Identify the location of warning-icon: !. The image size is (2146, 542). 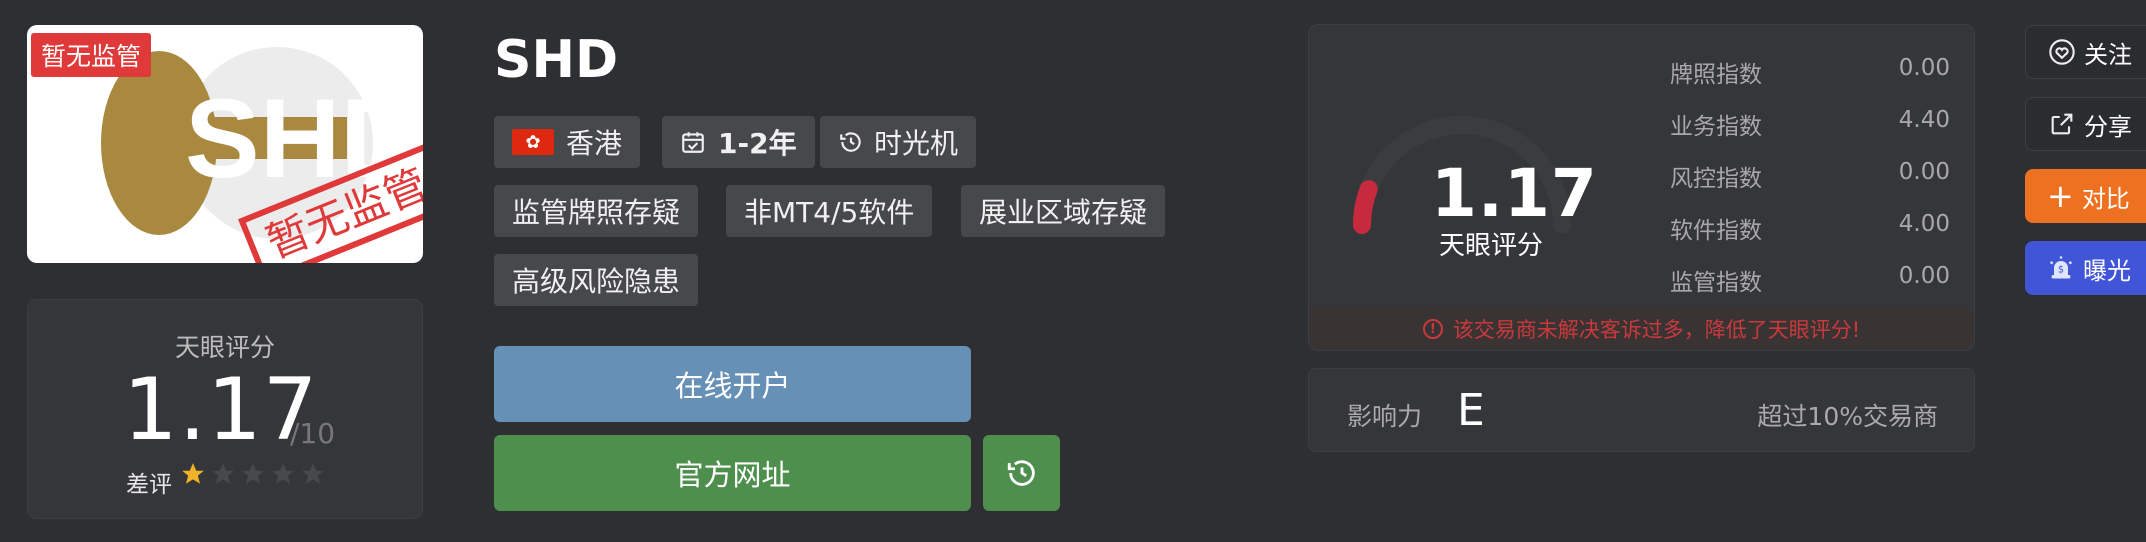
(1432, 329).